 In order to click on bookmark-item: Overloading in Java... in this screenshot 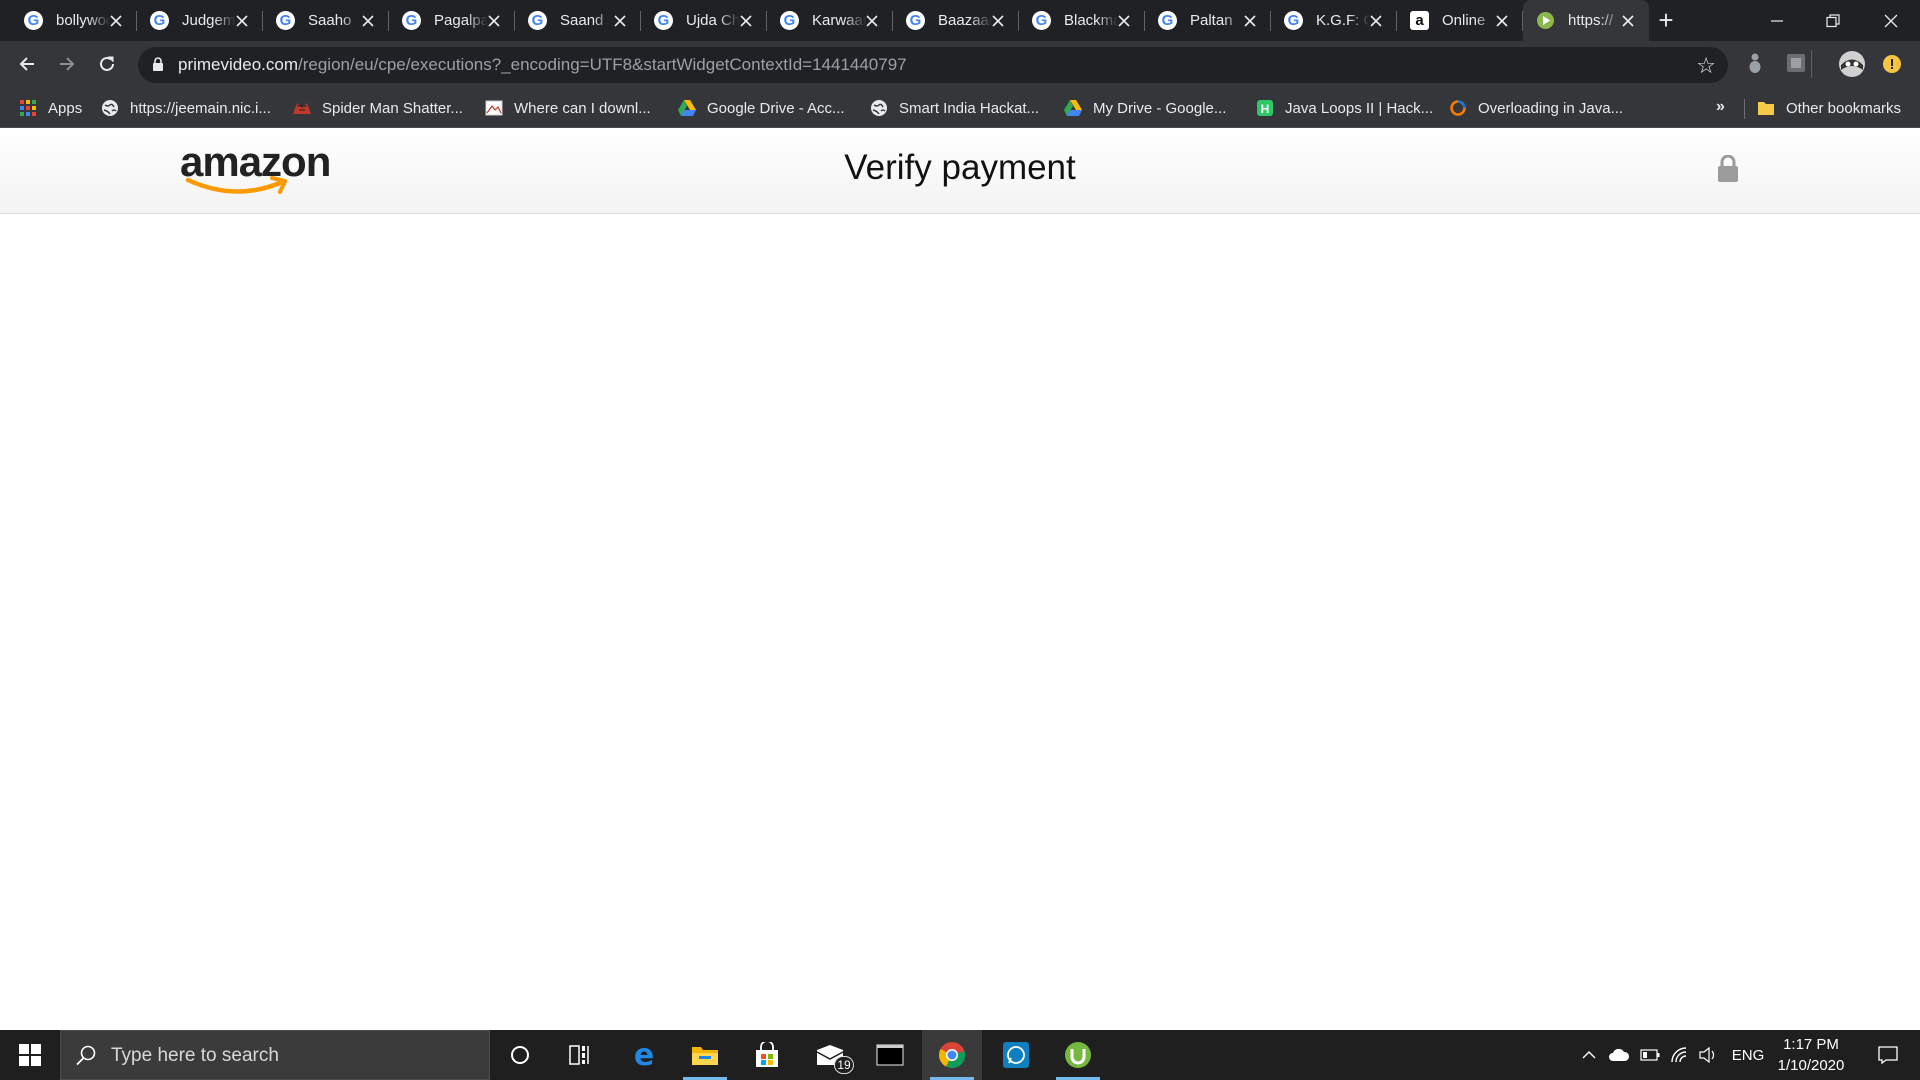, I will do `click(1535, 108)`.